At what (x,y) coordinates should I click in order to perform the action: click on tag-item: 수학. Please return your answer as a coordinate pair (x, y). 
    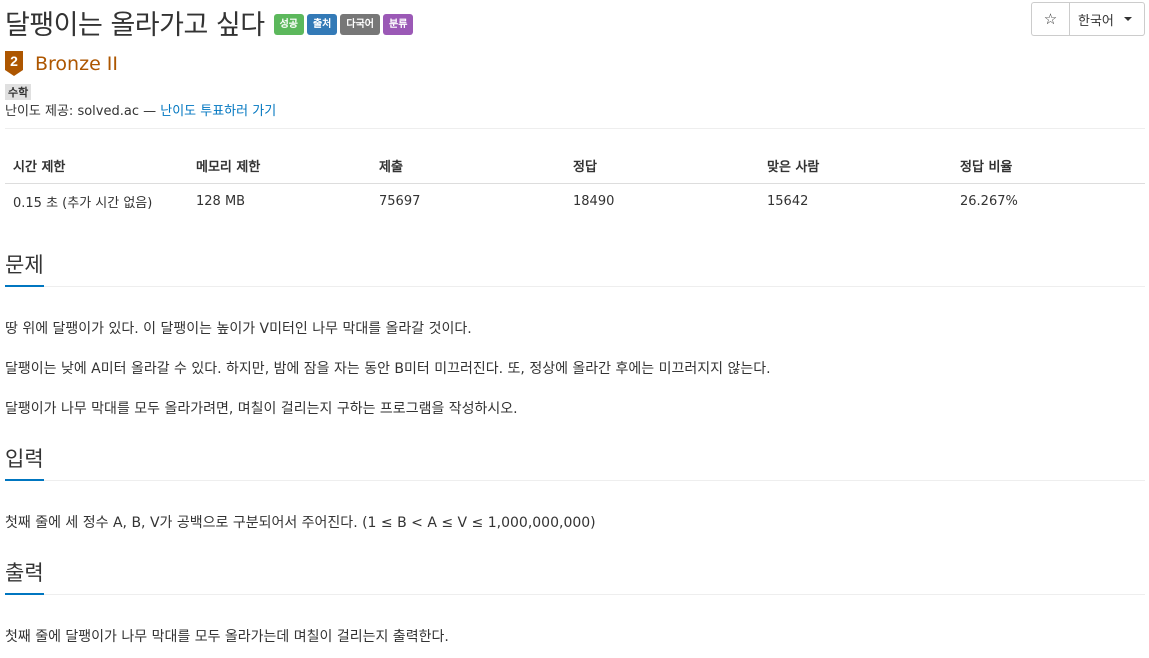
    Looking at the image, I should click on (18, 92).